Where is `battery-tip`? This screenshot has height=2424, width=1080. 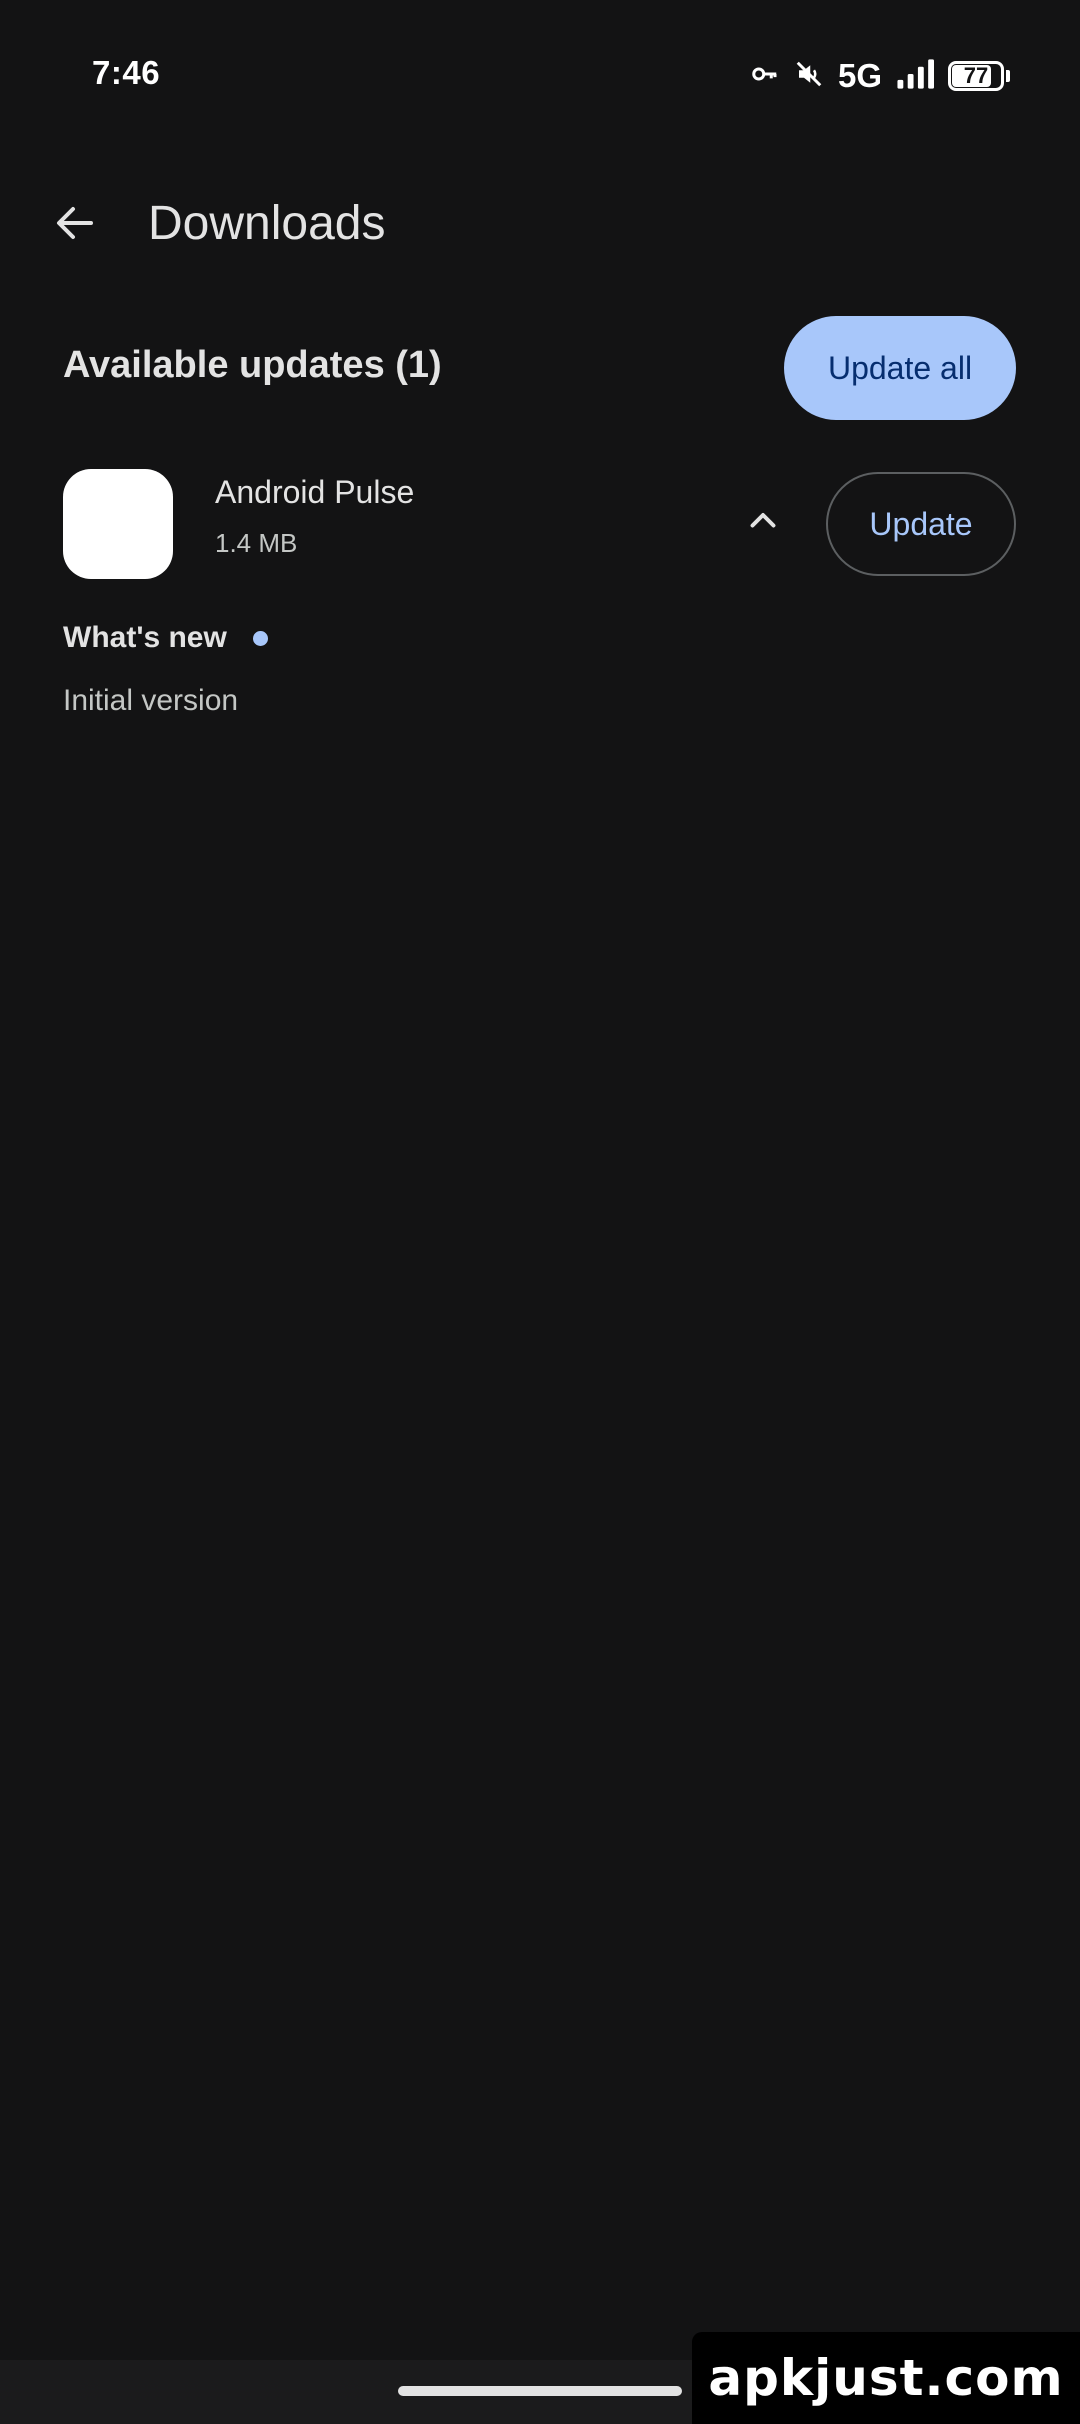
battery-tip is located at coordinates (1008, 76).